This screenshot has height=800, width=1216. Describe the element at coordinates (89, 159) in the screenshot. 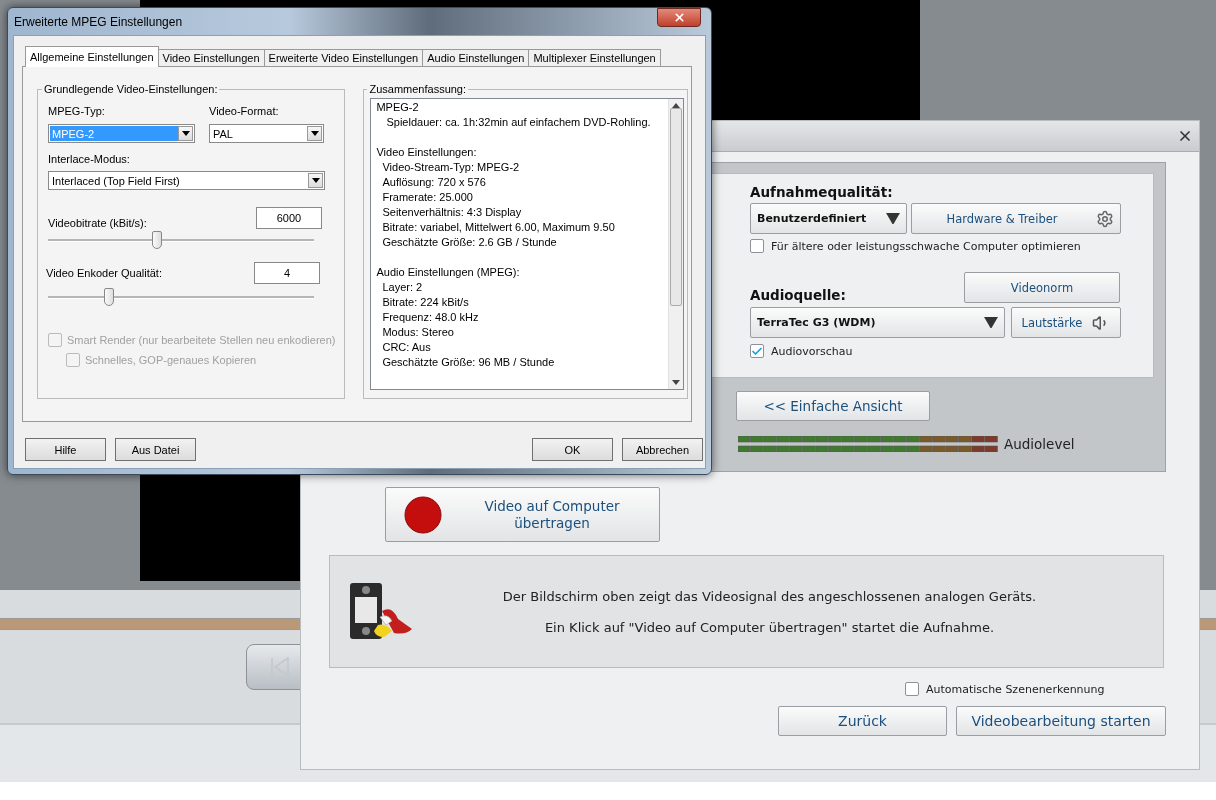

I see `field-label: Interlace-Modus:` at that location.